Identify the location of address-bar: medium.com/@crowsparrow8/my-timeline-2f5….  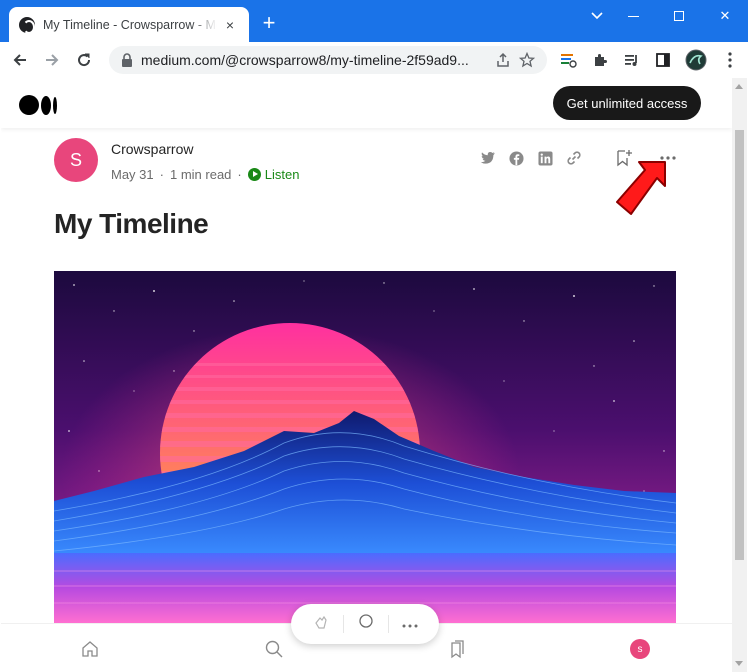
(328, 60).